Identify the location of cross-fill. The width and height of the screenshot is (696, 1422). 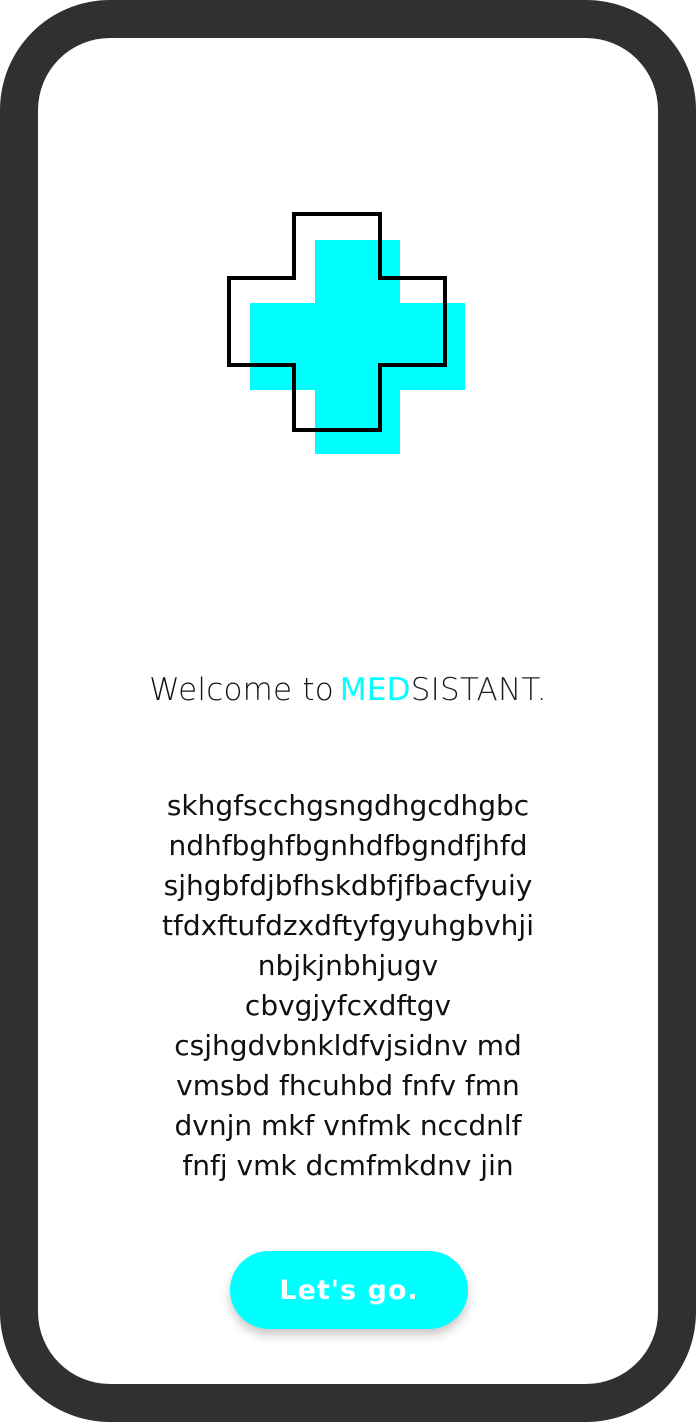
(357, 347).